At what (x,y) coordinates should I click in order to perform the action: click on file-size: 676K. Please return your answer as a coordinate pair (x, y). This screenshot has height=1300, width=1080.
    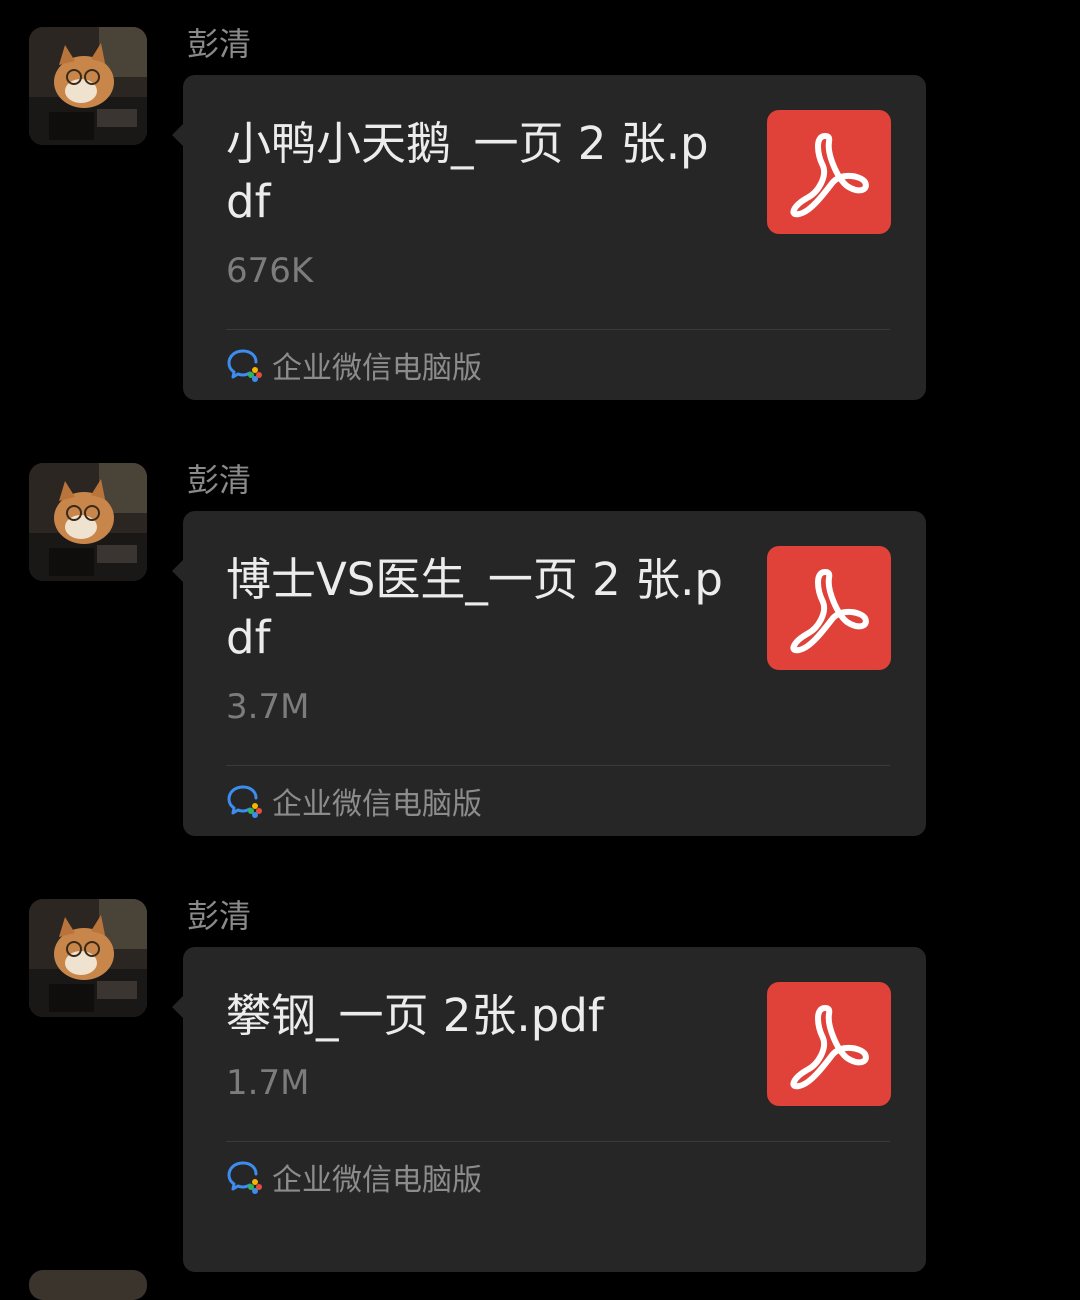
    Looking at the image, I should click on (270, 271).